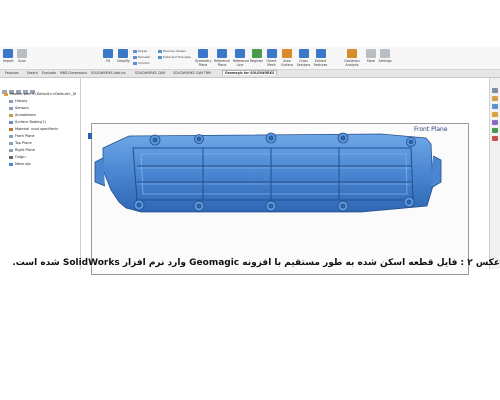 Image resolution: width=500 pixels, height=400 pixels. I want to click on reference-line-icon, so click(240, 53).